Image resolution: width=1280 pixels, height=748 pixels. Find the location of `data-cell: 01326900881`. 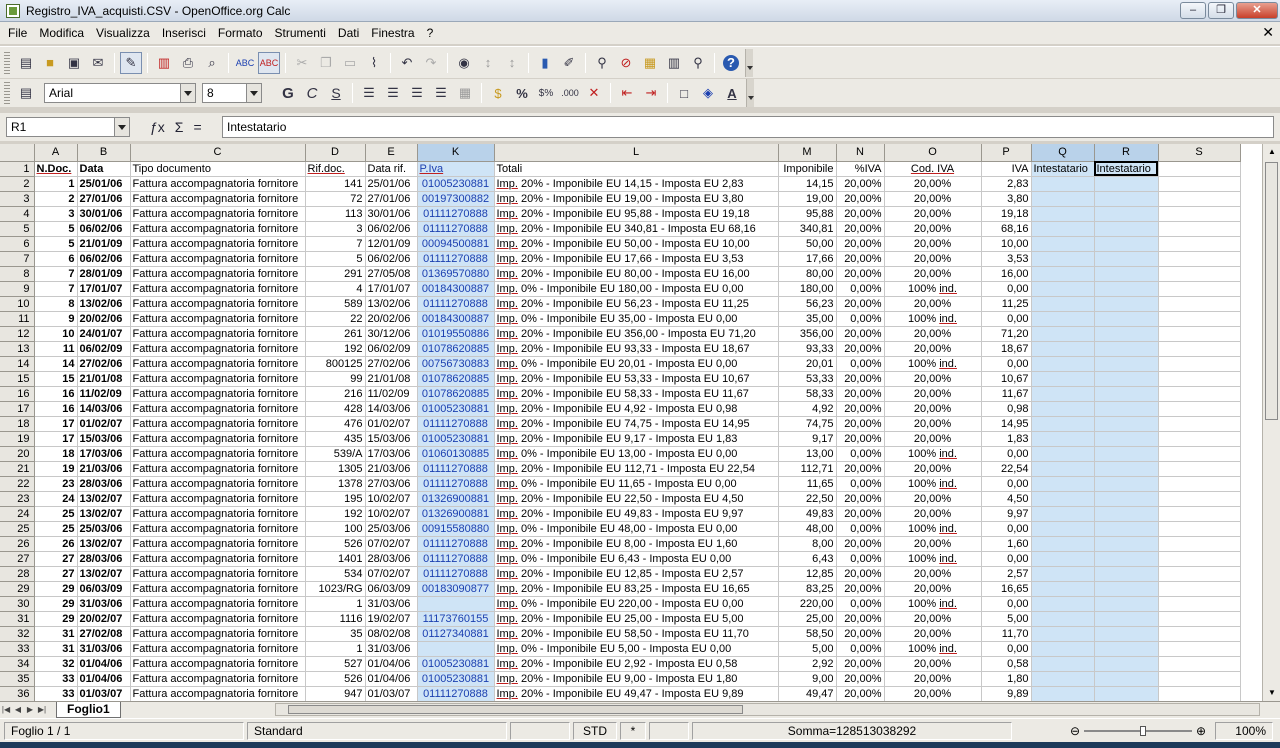

data-cell: 01326900881 is located at coordinates (456, 514).